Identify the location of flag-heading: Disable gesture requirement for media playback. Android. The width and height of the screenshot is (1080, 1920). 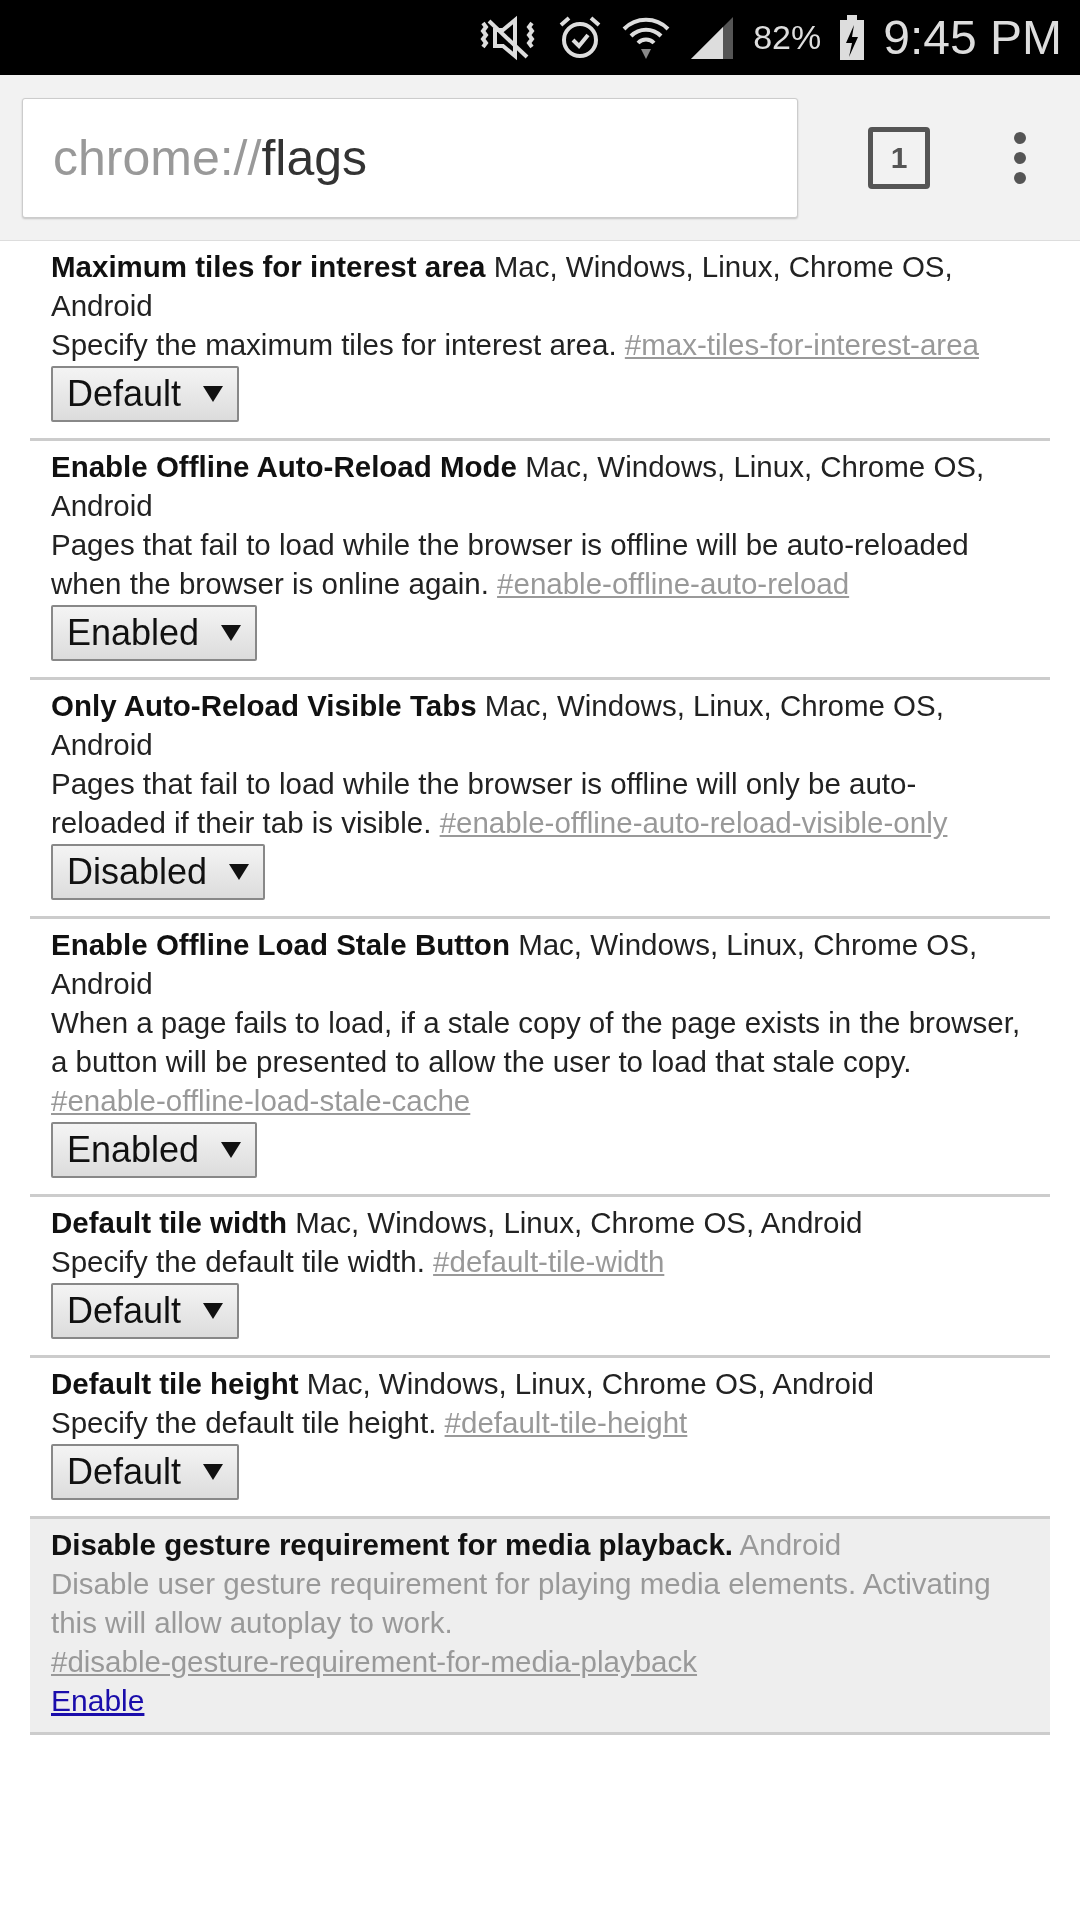
(447, 1545).